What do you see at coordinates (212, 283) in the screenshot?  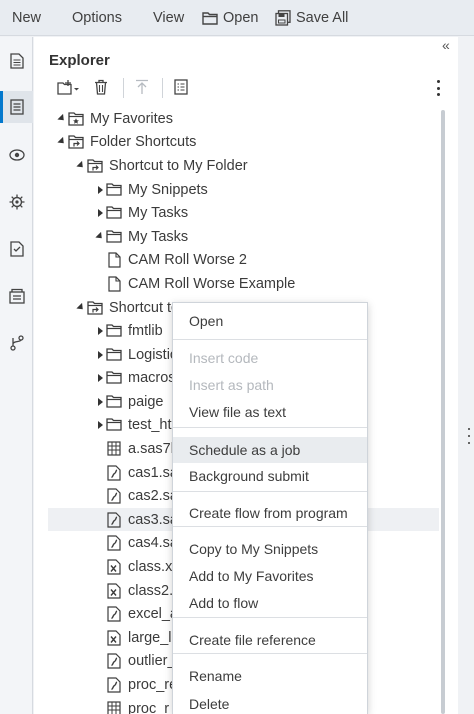 I see `tree-row-label: CAM Roll Worse Example` at bounding box center [212, 283].